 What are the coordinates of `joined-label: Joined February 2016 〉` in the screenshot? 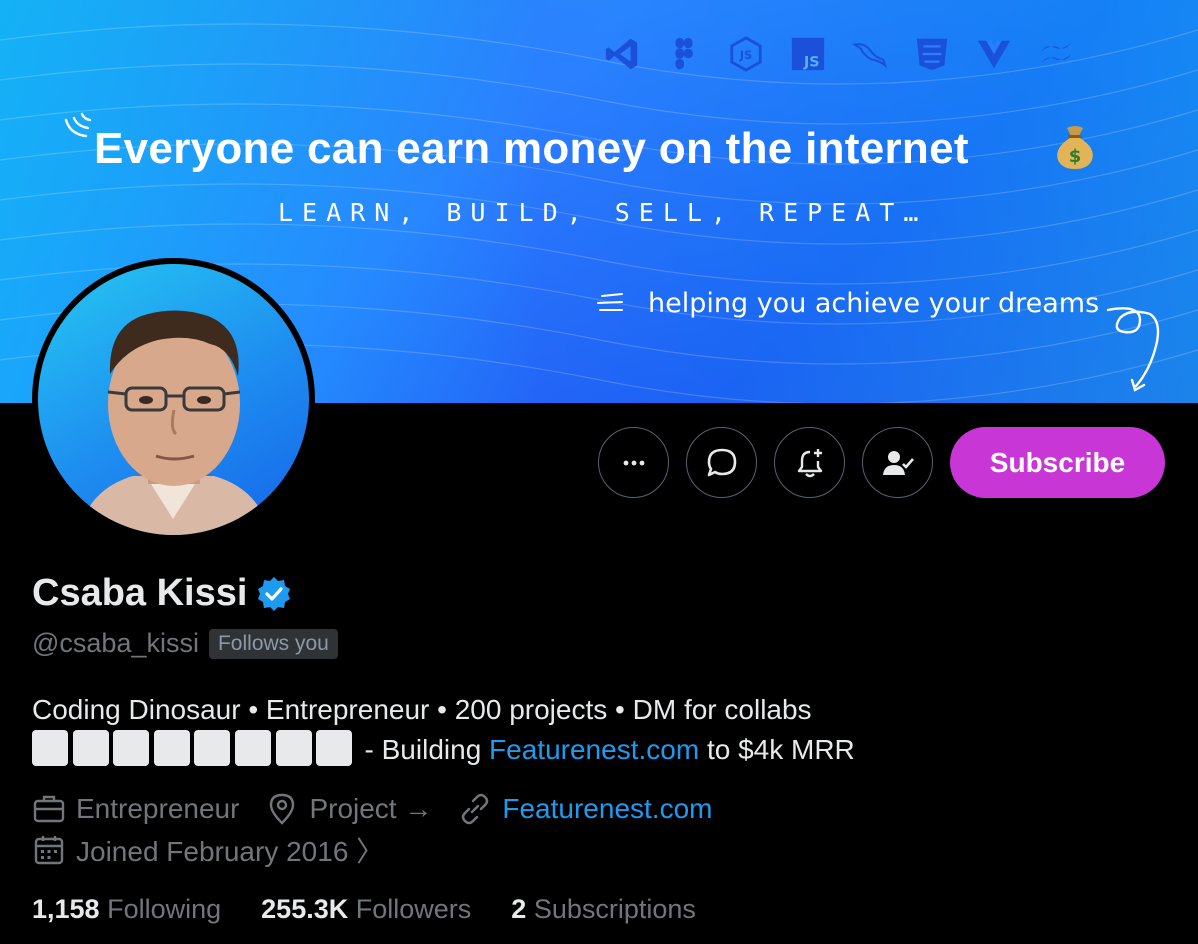 It's located at (230, 851).